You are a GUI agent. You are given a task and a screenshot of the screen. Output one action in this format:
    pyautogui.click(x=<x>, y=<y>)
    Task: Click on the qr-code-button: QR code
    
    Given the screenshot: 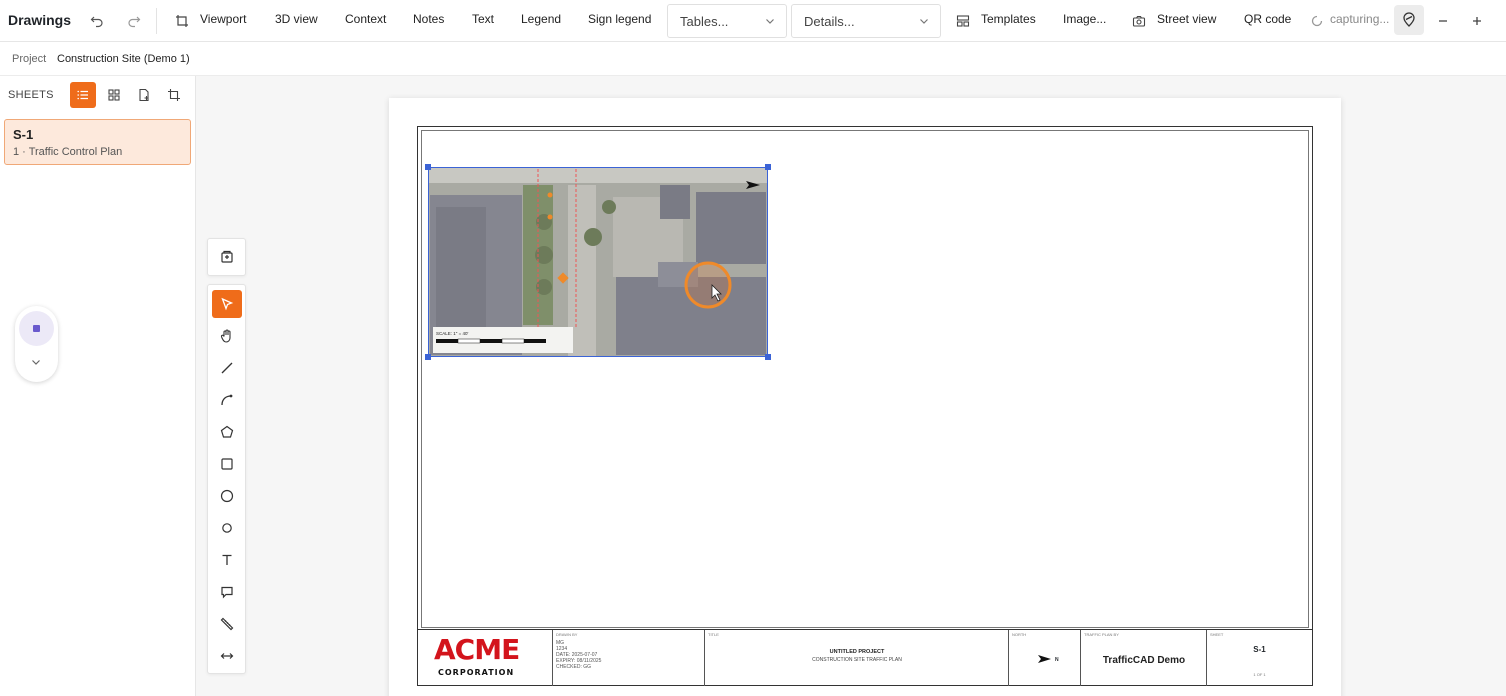 What is the action you would take?
    pyautogui.click(x=1267, y=19)
    